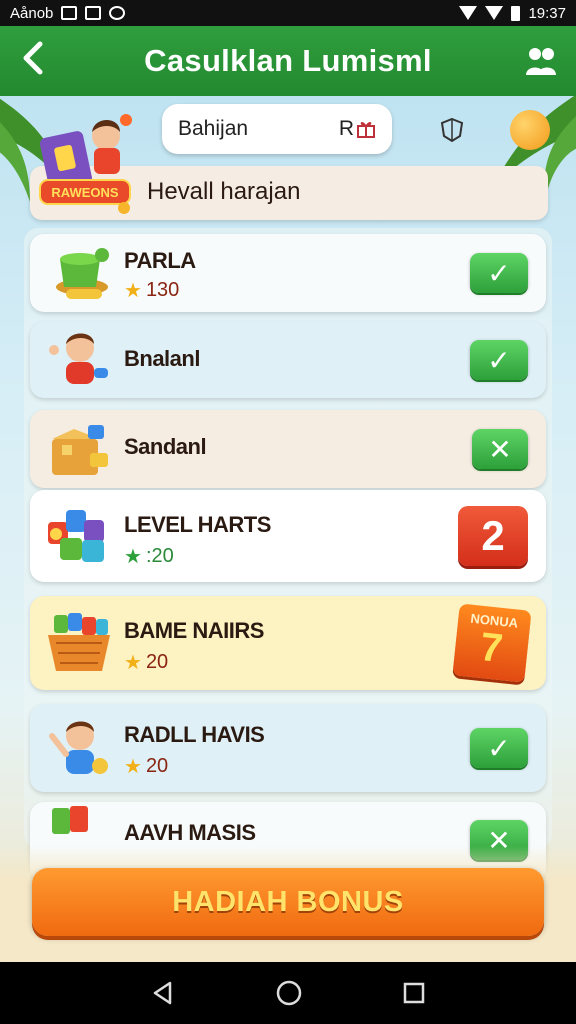 This screenshot has height=1024, width=576. What do you see at coordinates (79, 642) in the screenshot?
I see `basket-icon` at bounding box center [79, 642].